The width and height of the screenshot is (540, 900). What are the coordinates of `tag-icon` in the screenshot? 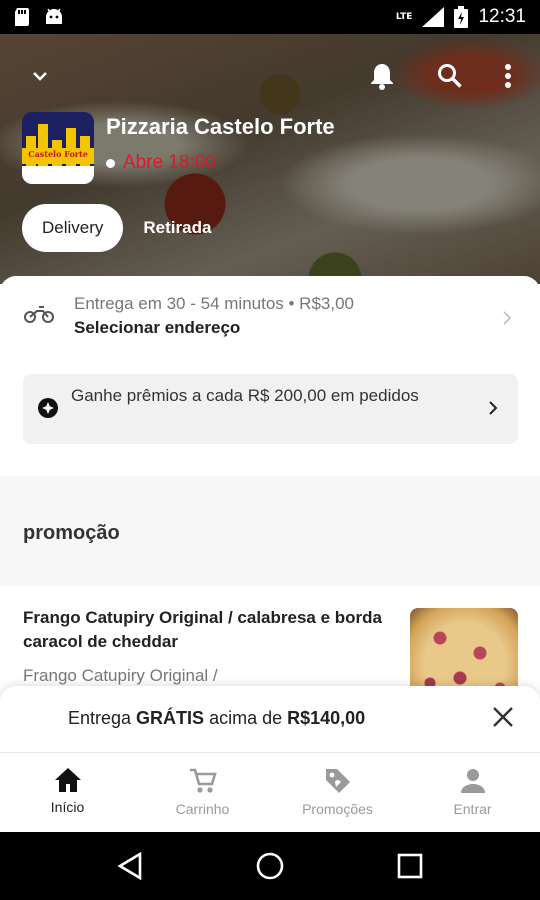 It's located at (337, 781).